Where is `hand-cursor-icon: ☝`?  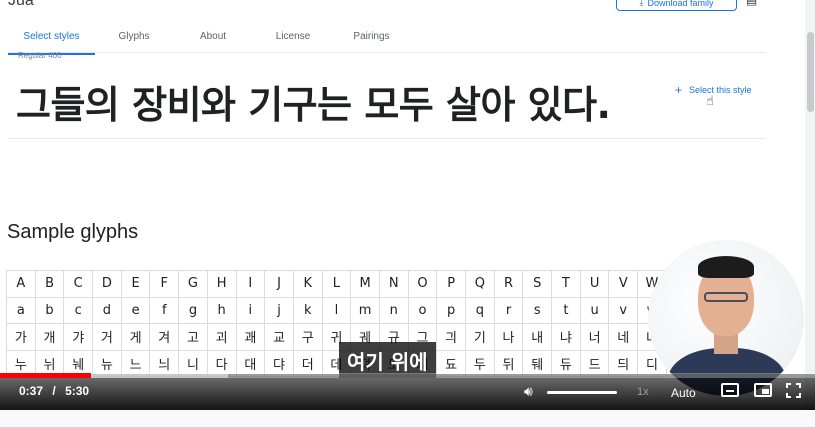
hand-cursor-icon: ☝ is located at coordinates (710, 100).